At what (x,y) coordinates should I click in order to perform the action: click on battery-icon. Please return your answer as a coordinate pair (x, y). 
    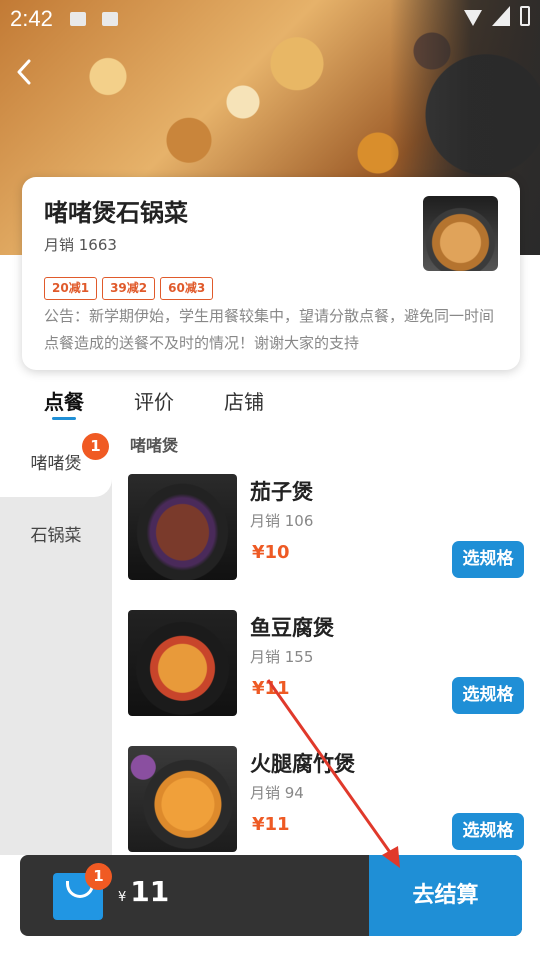
    Looking at the image, I should click on (525, 16).